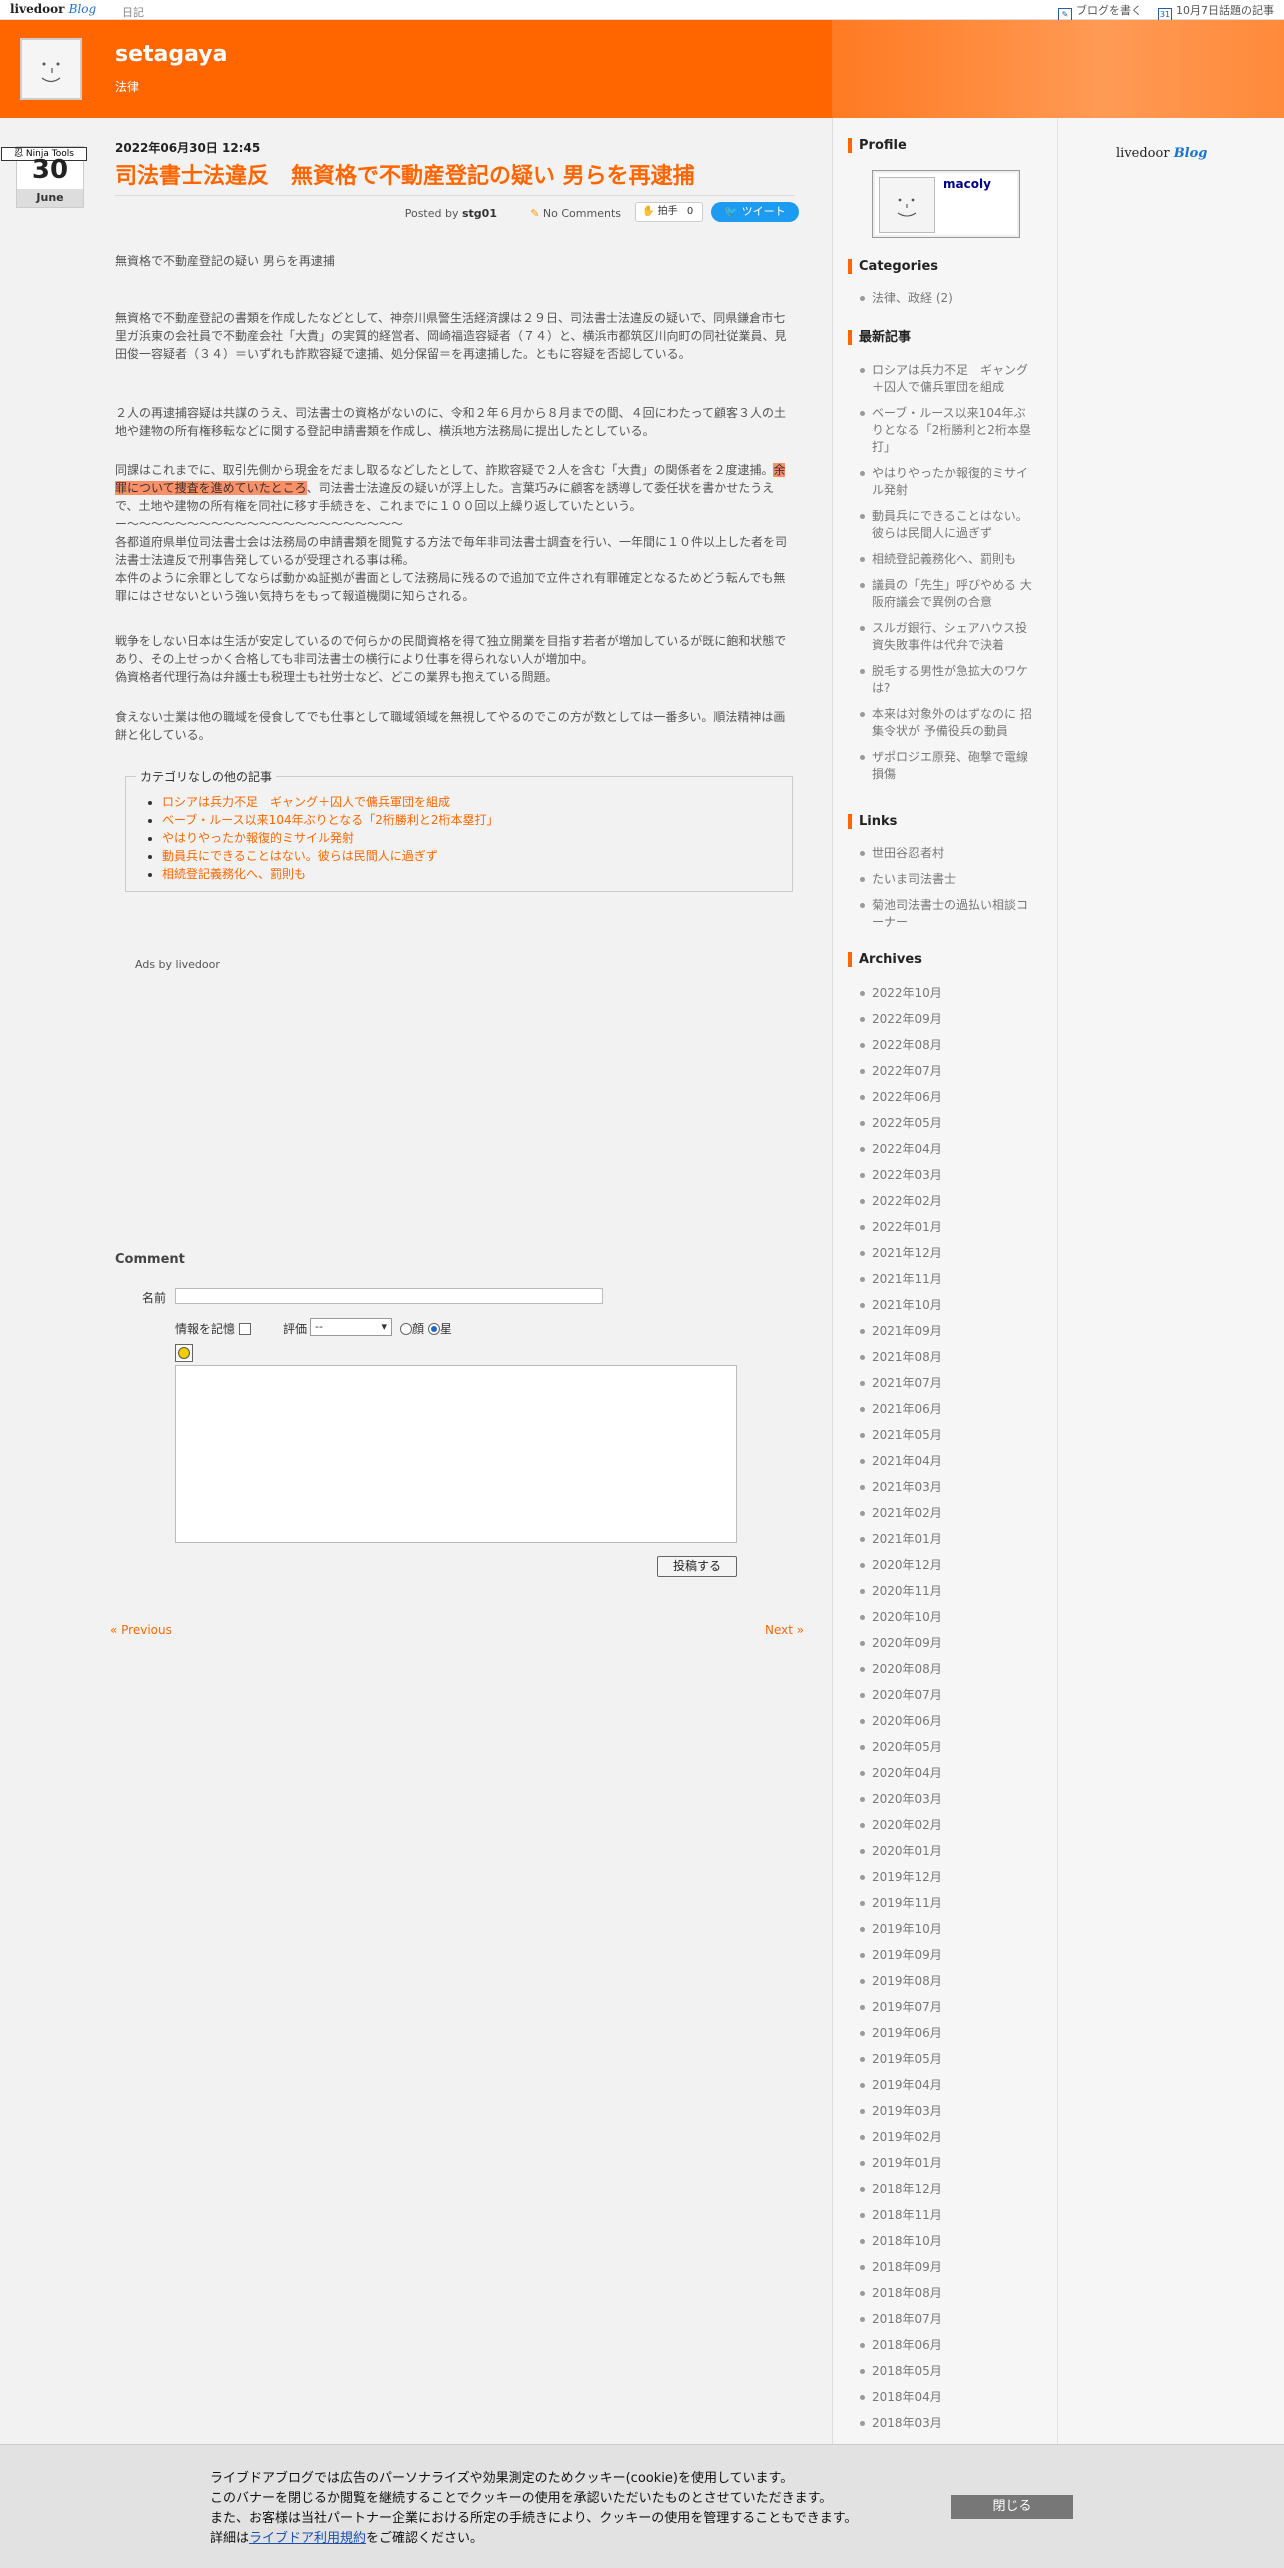 Image resolution: width=1284 pixels, height=2568 pixels. What do you see at coordinates (389, 1296) in the screenshot?
I see `name-input` at bounding box center [389, 1296].